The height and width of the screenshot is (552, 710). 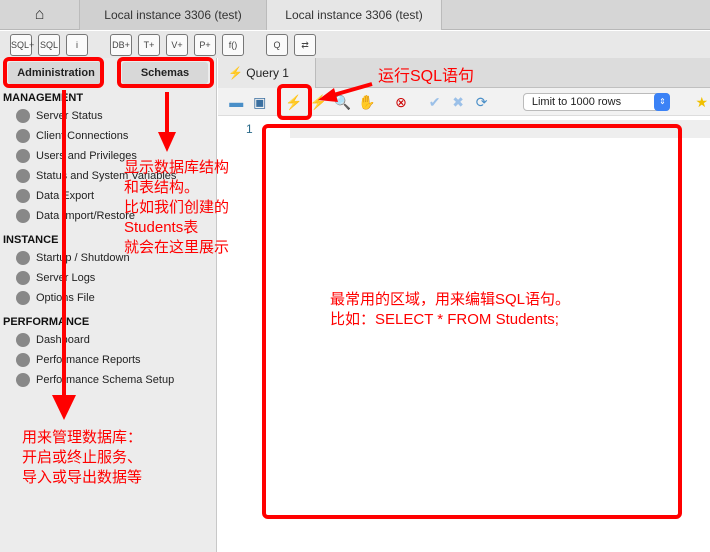 What do you see at coordinates (82, 457) in the screenshot?
I see `annotation-admin: 用来管理数据库： 开启或终止服务、 导入或导出数据等` at bounding box center [82, 457].